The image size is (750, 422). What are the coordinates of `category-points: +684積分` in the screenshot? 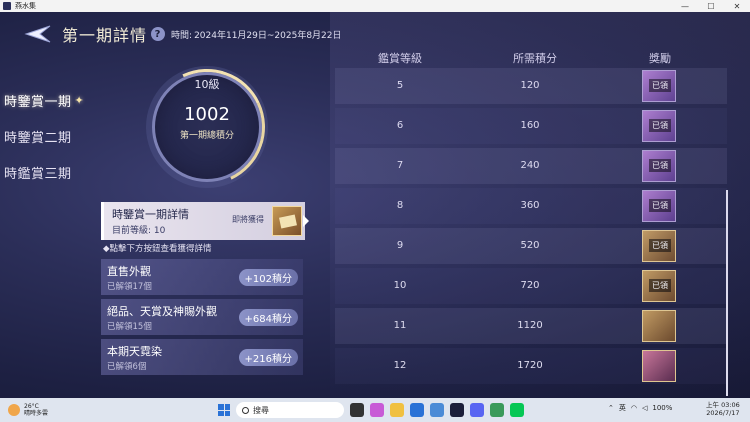 It's located at (268, 317).